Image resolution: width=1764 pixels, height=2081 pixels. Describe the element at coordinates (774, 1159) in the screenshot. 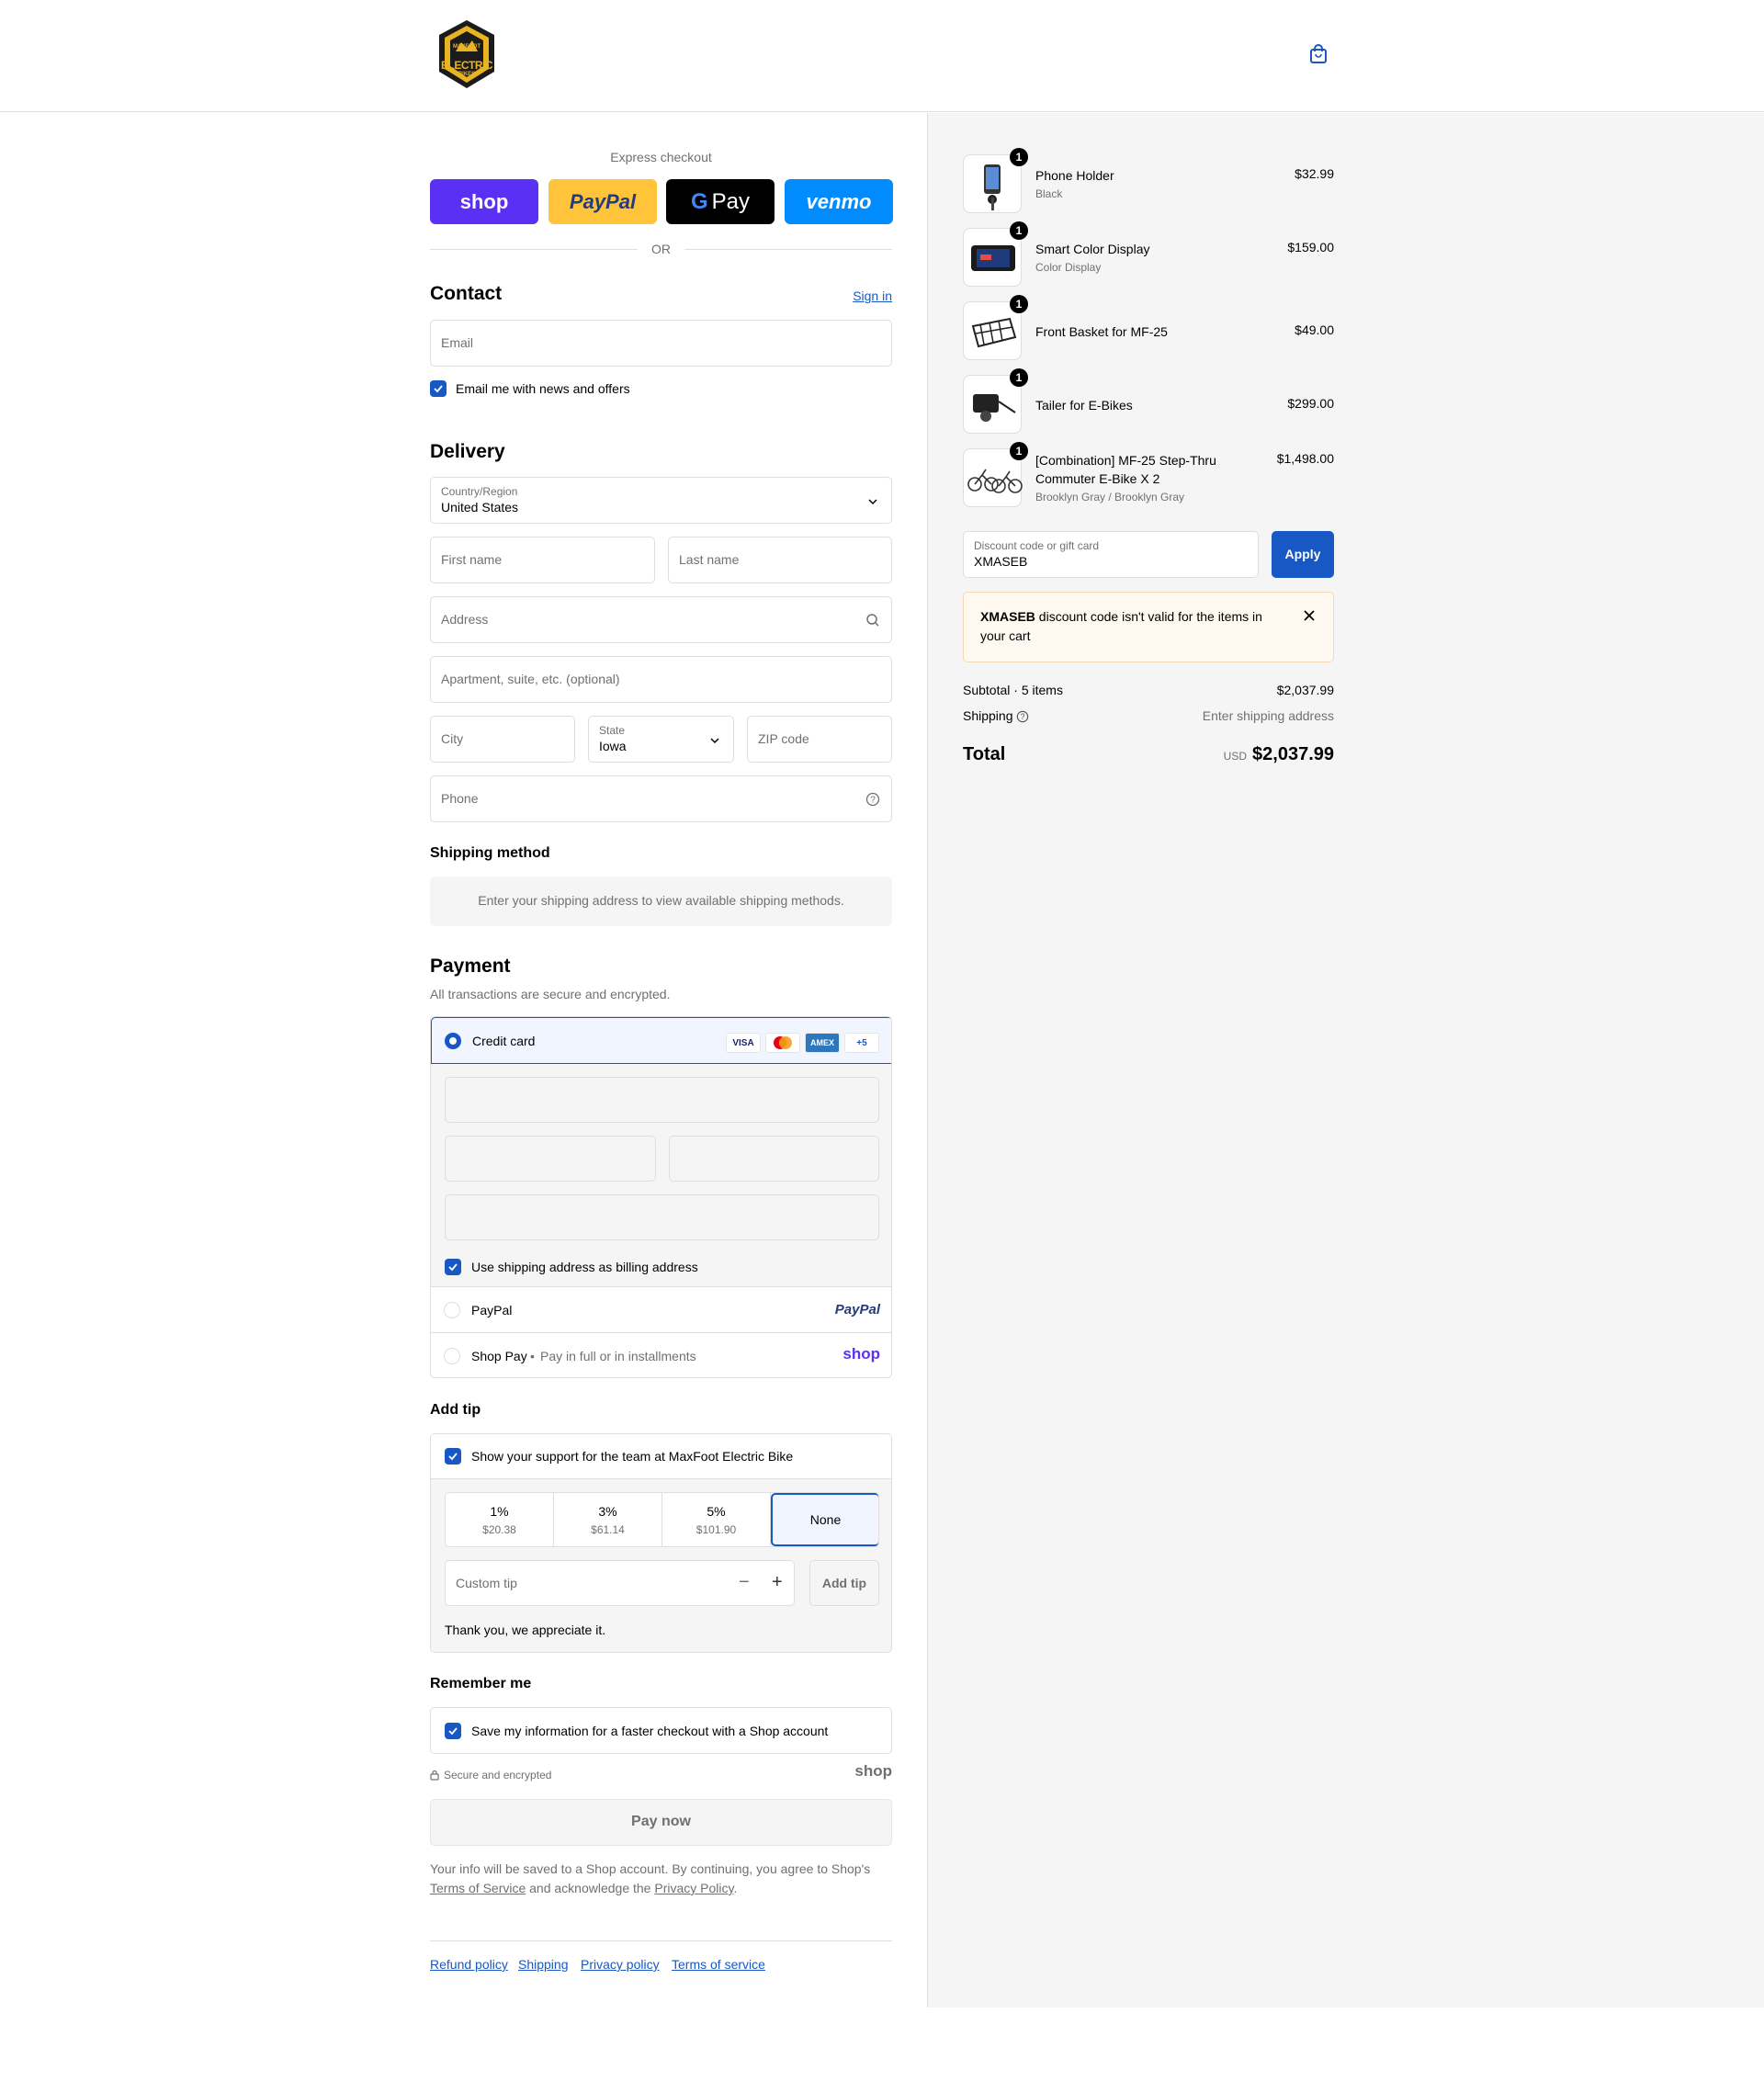

I see `card-cvv-field` at that location.